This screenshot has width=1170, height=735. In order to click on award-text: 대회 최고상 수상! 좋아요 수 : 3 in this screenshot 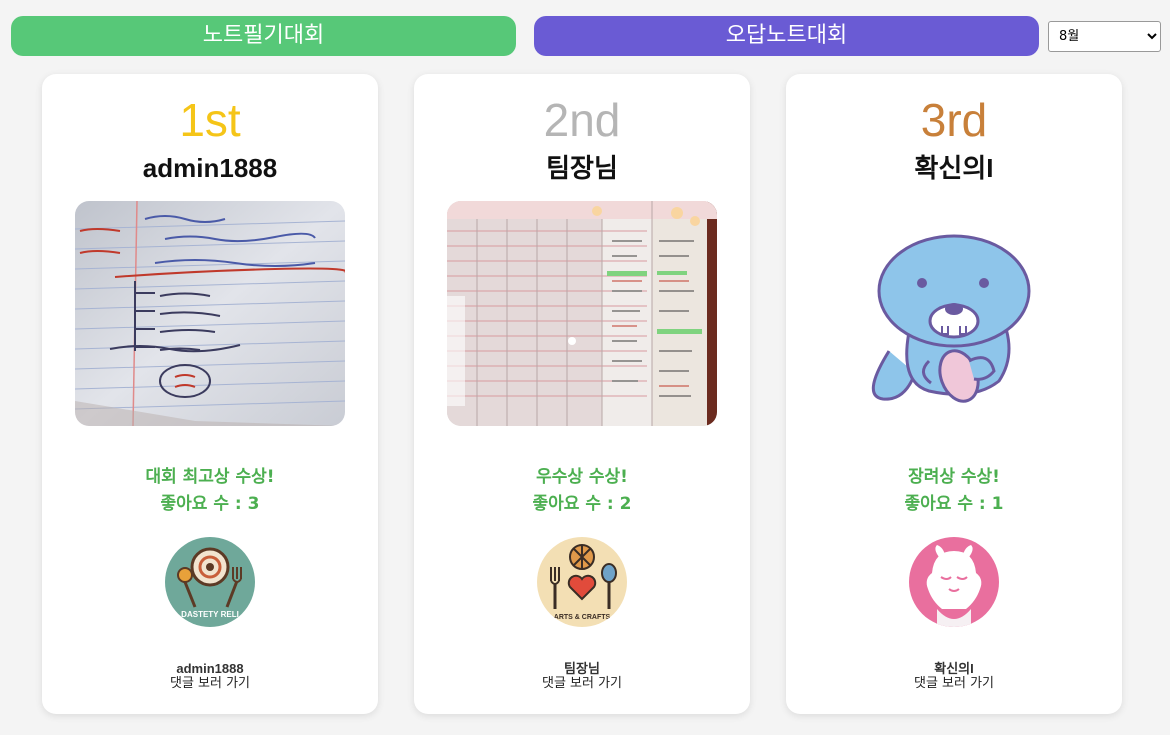, I will do `click(210, 491)`.